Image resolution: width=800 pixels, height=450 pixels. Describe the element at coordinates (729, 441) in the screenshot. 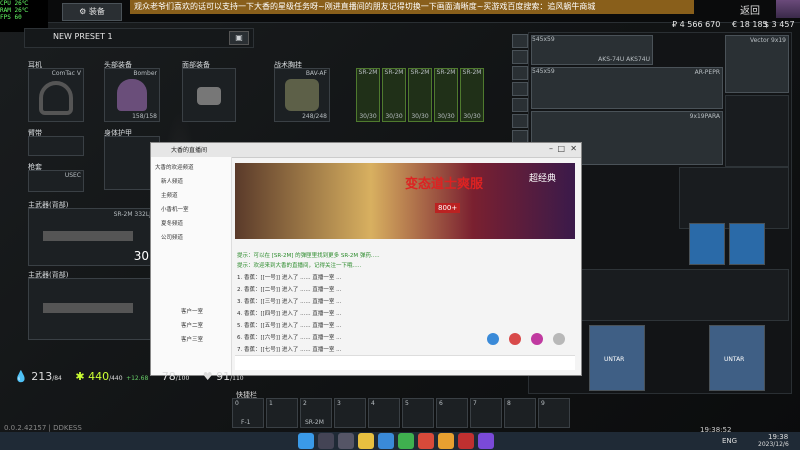

I see `language-indicator: ENG` at that location.